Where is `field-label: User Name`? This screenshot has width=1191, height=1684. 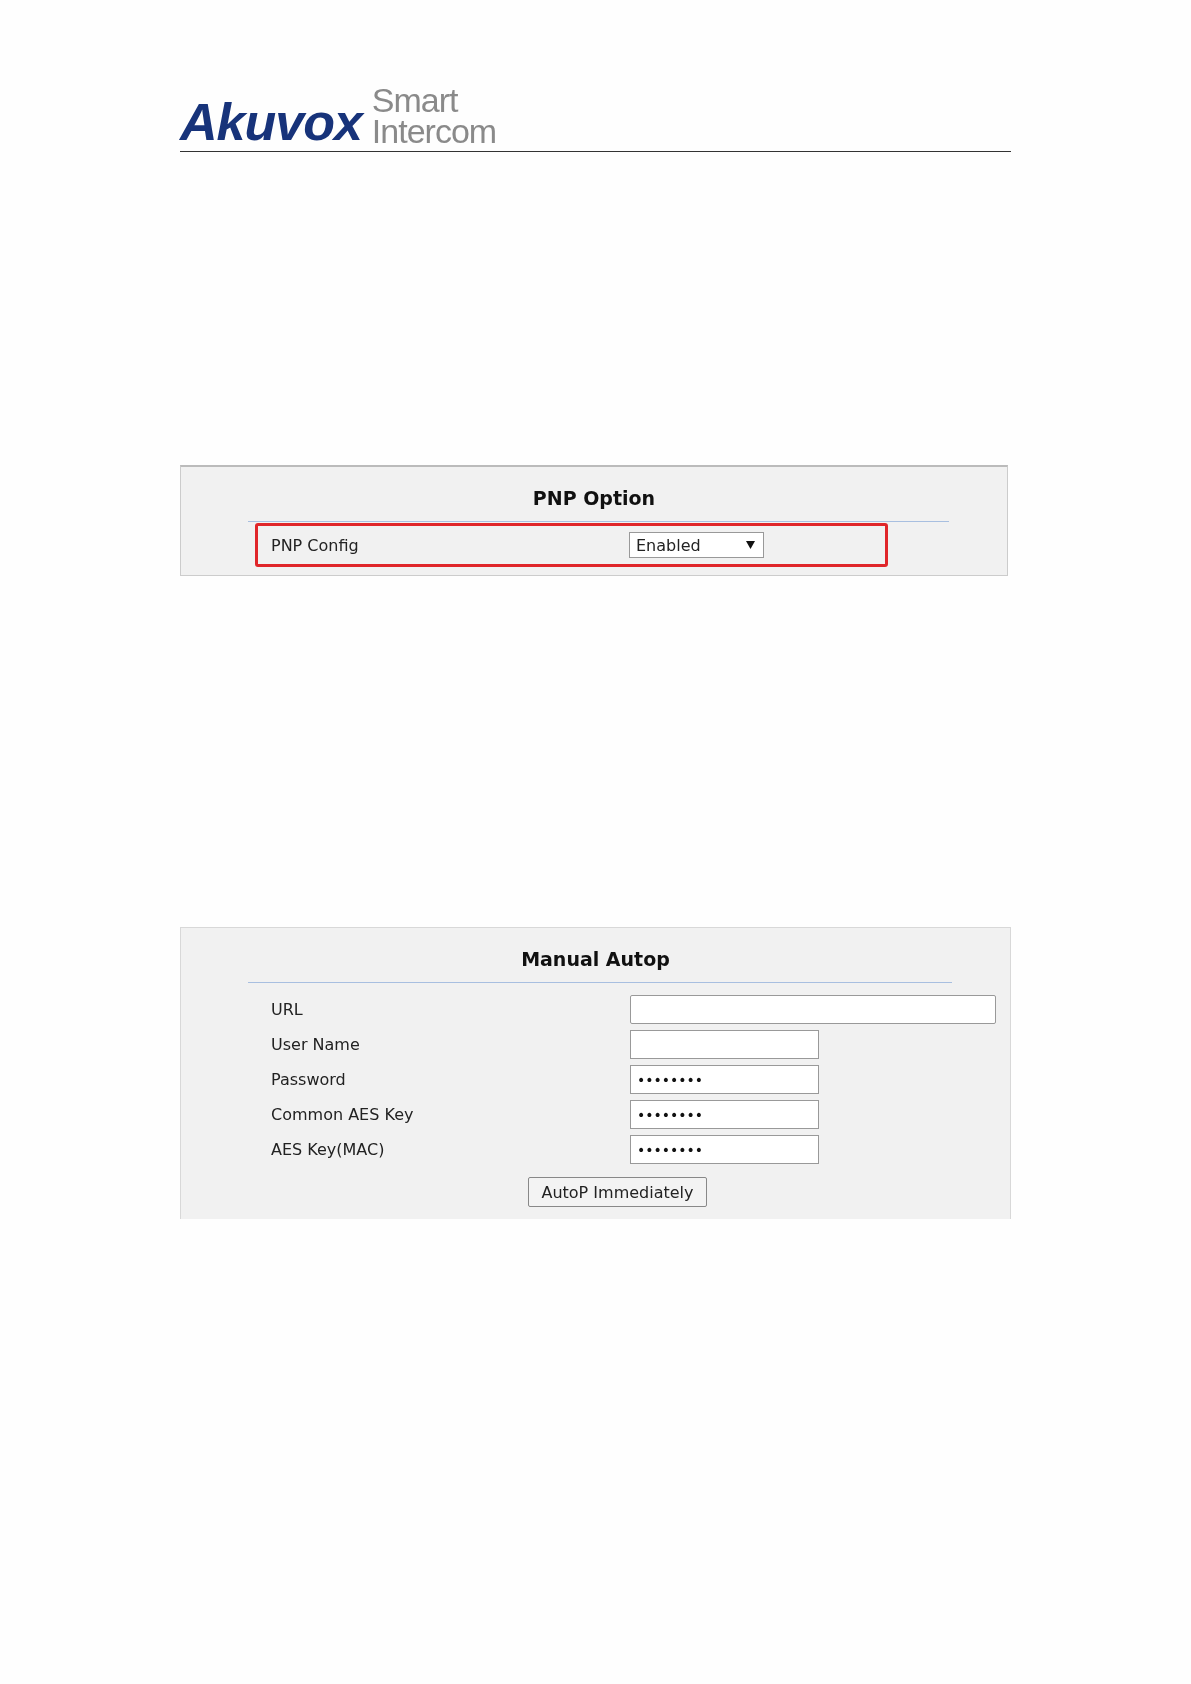 field-label: User Name is located at coordinates (315, 1044).